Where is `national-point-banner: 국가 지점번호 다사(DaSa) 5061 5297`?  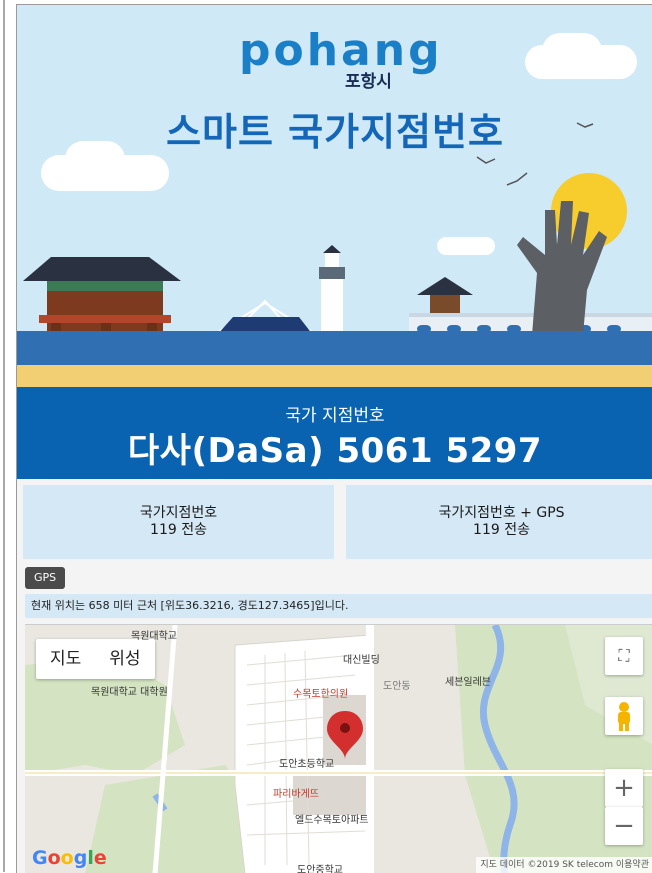 national-point-banner: 국가 지점번호 다사(DaSa) 5061 5297 is located at coordinates (334, 433).